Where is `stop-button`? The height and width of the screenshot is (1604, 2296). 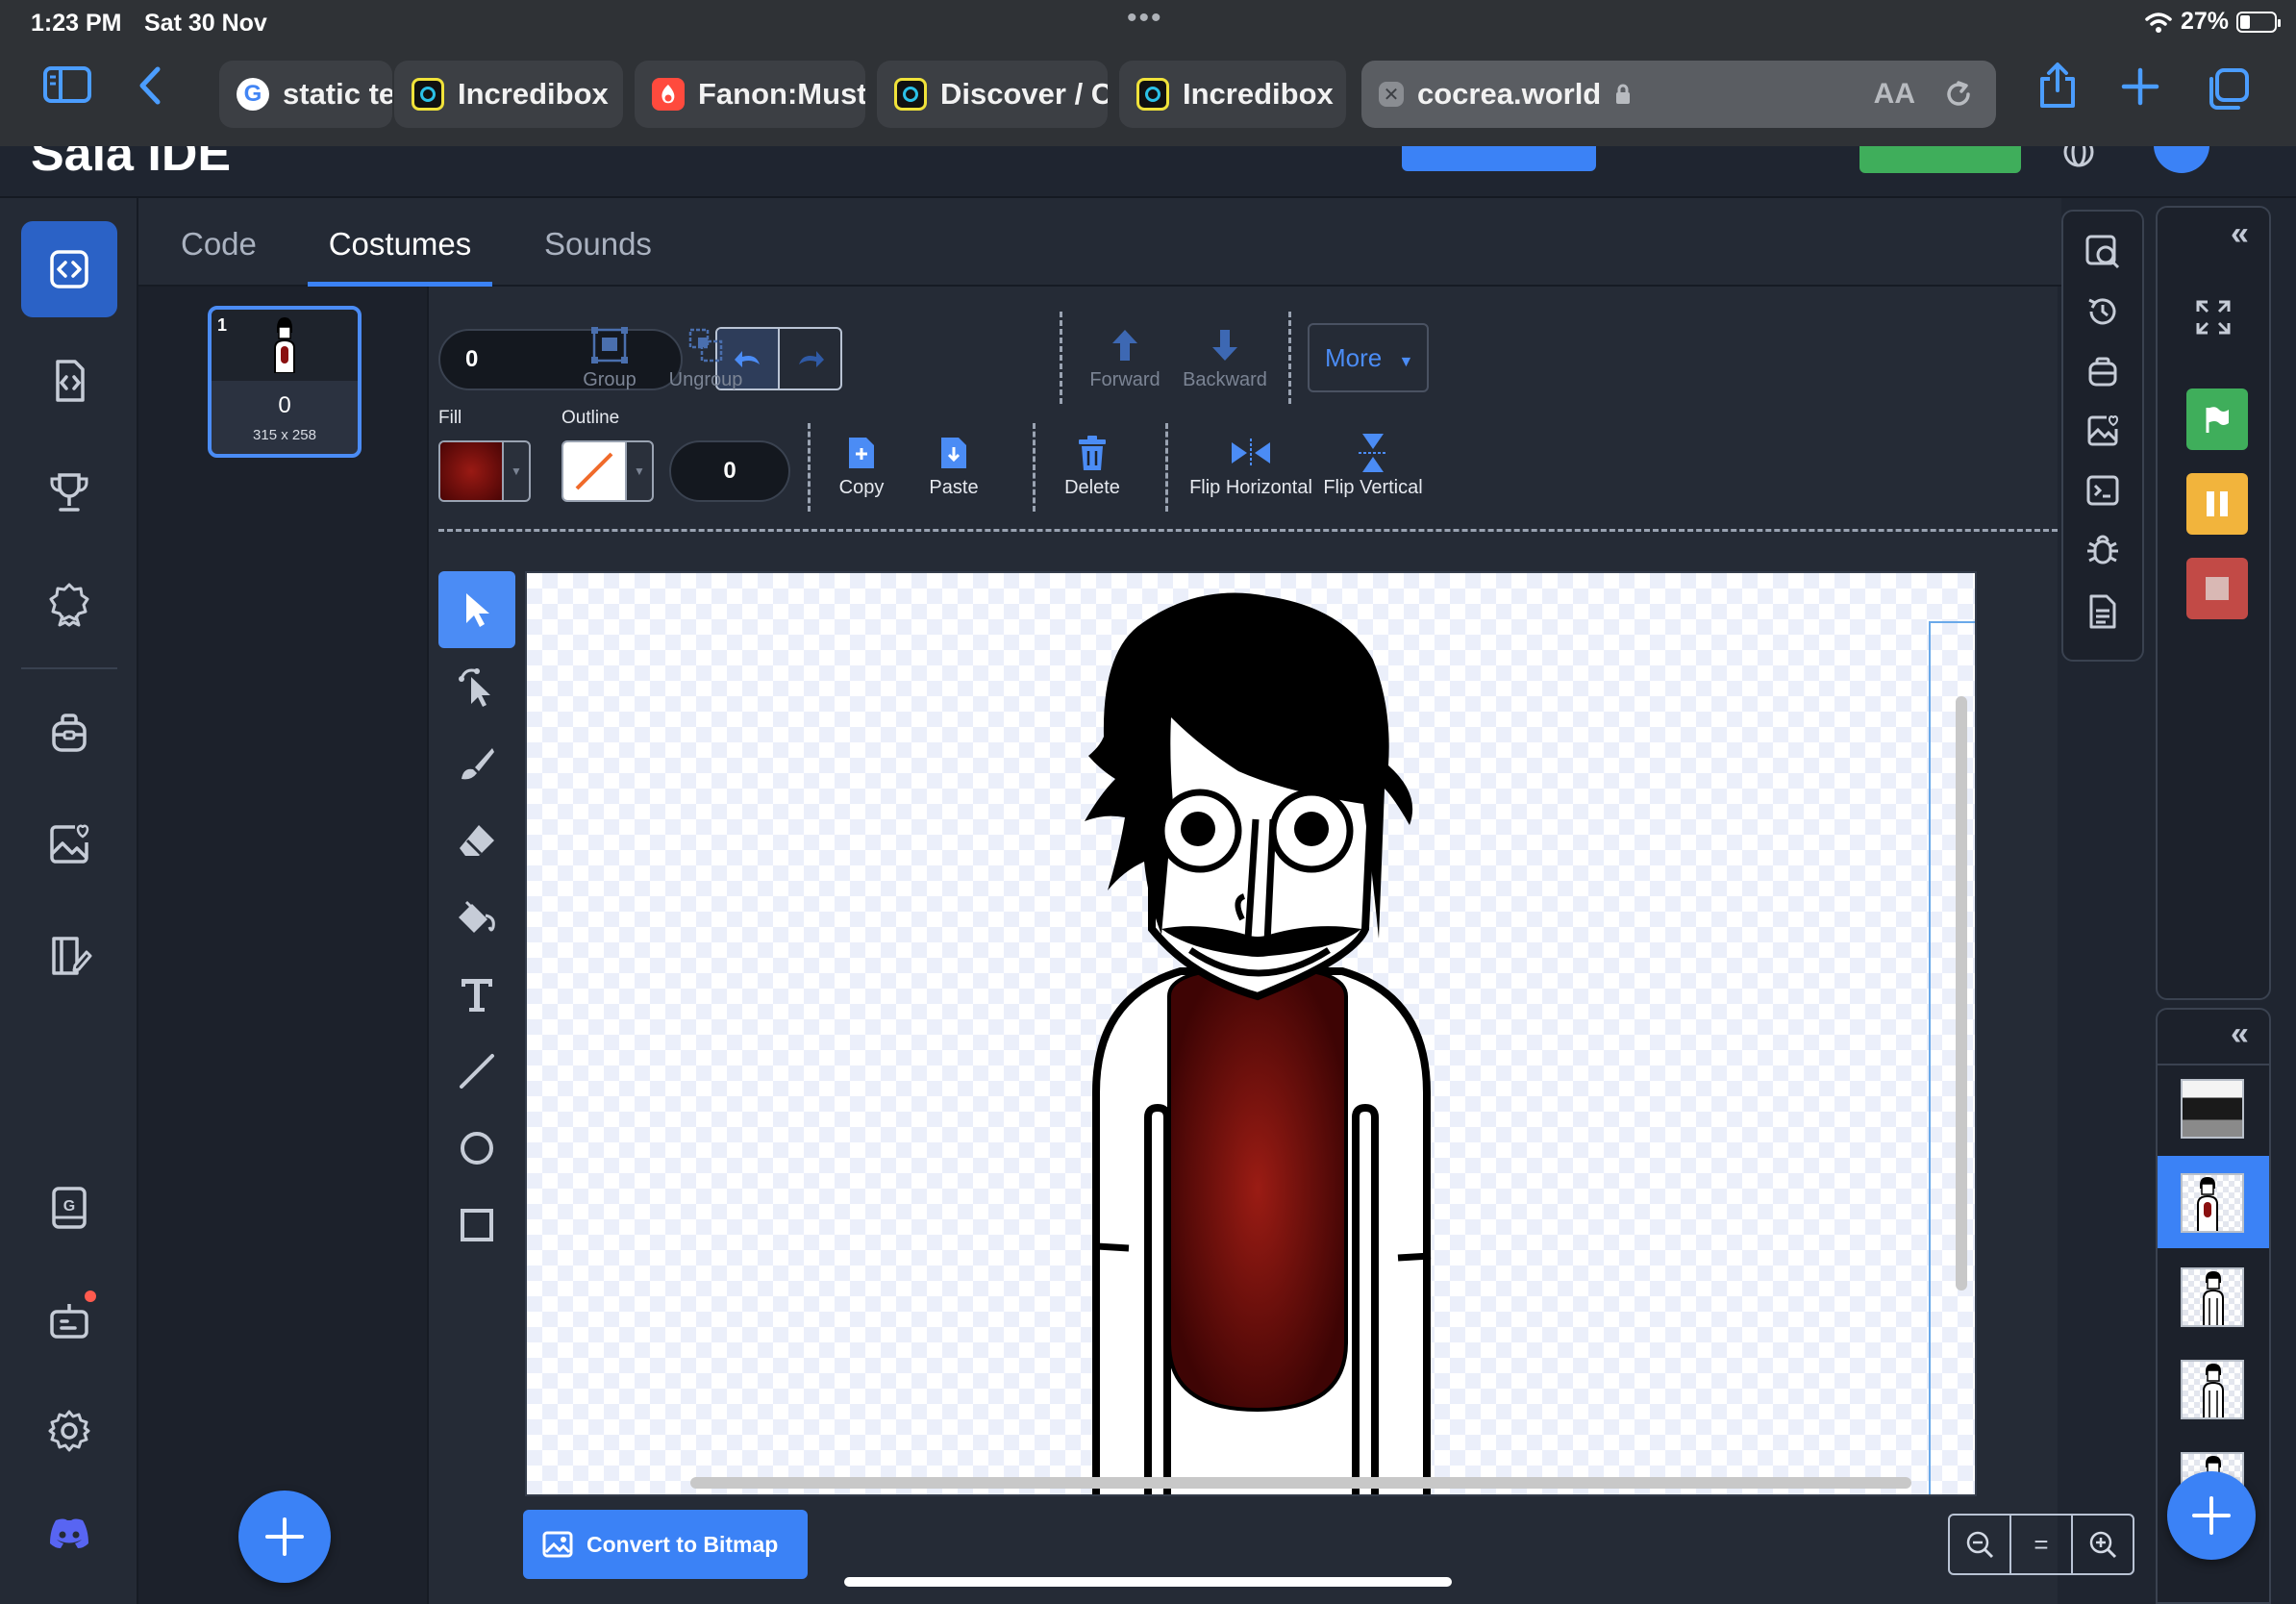
stop-button is located at coordinates (2217, 588).